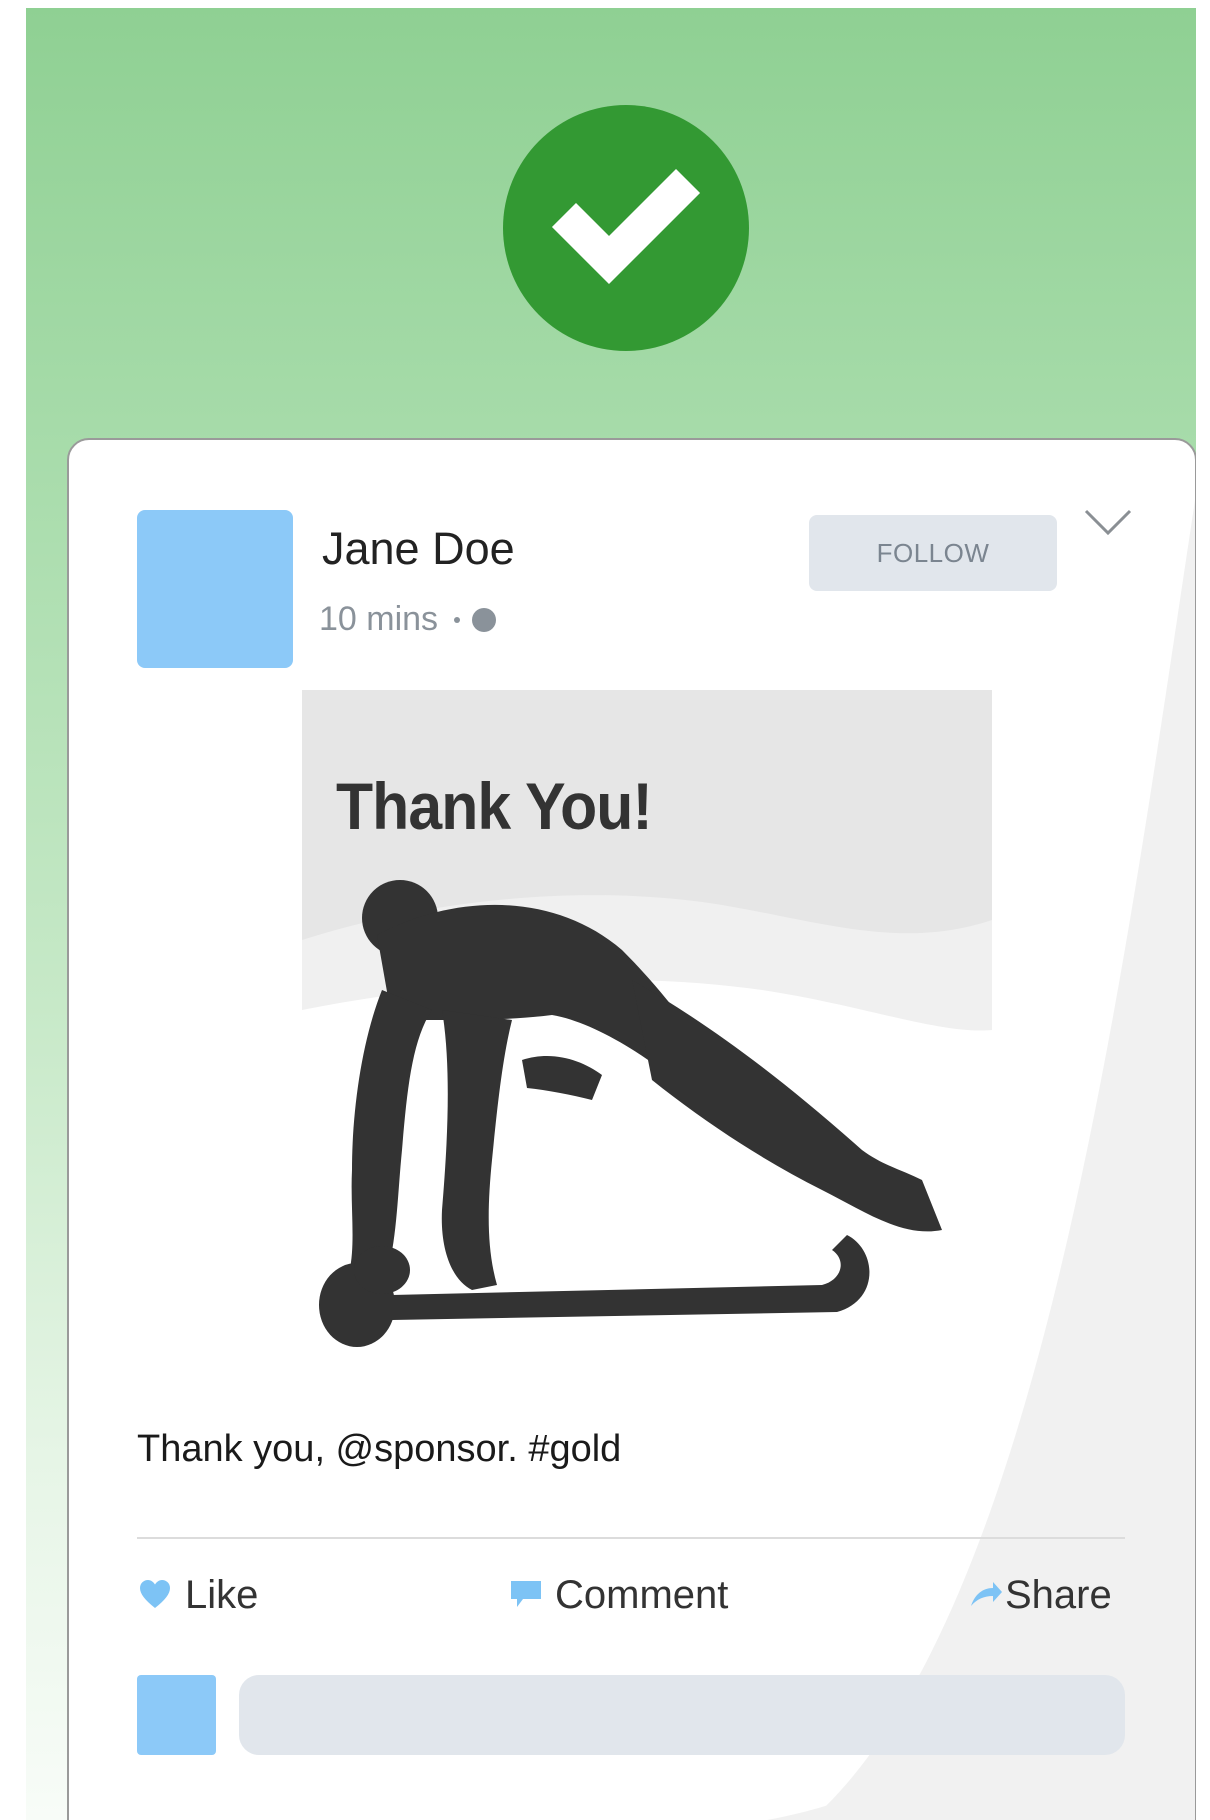 Image resolution: width=1210 pixels, height=1820 pixels. What do you see at coordinates (631, 1538) in the screenshot?
I see `divider` at bounding box center [631, 1538].